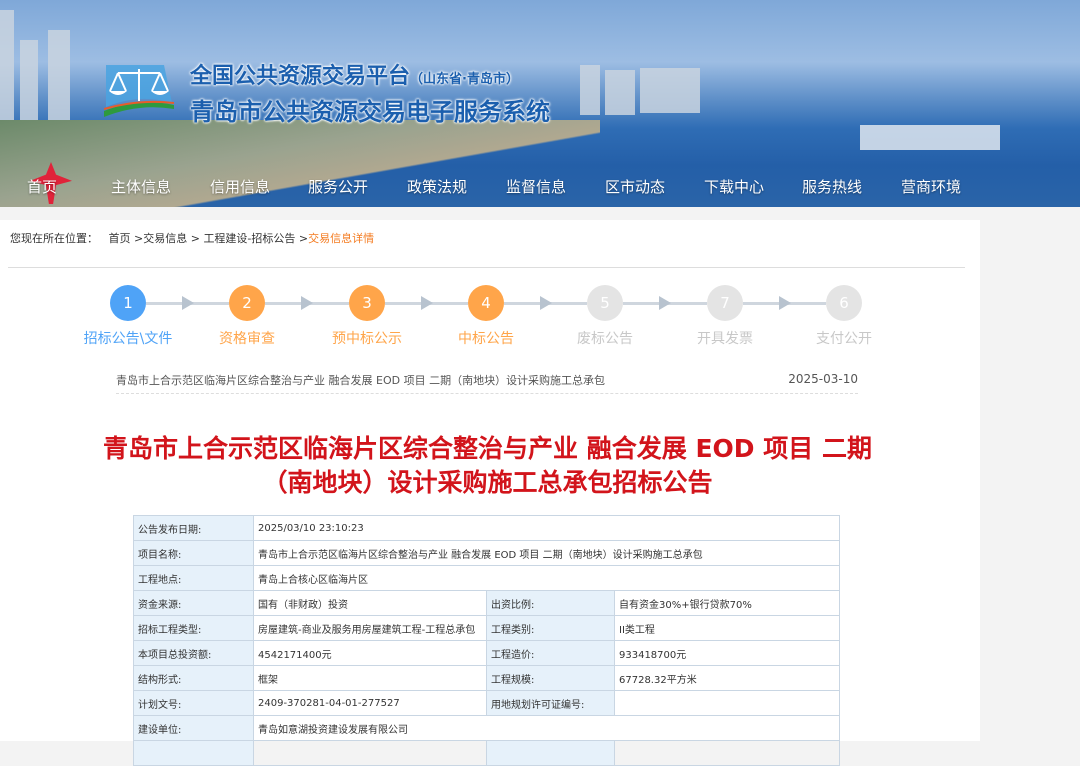  Describe the element at coordinates (727, 678) in the screenshot. I see `value: 67728.32平方米` at that location.